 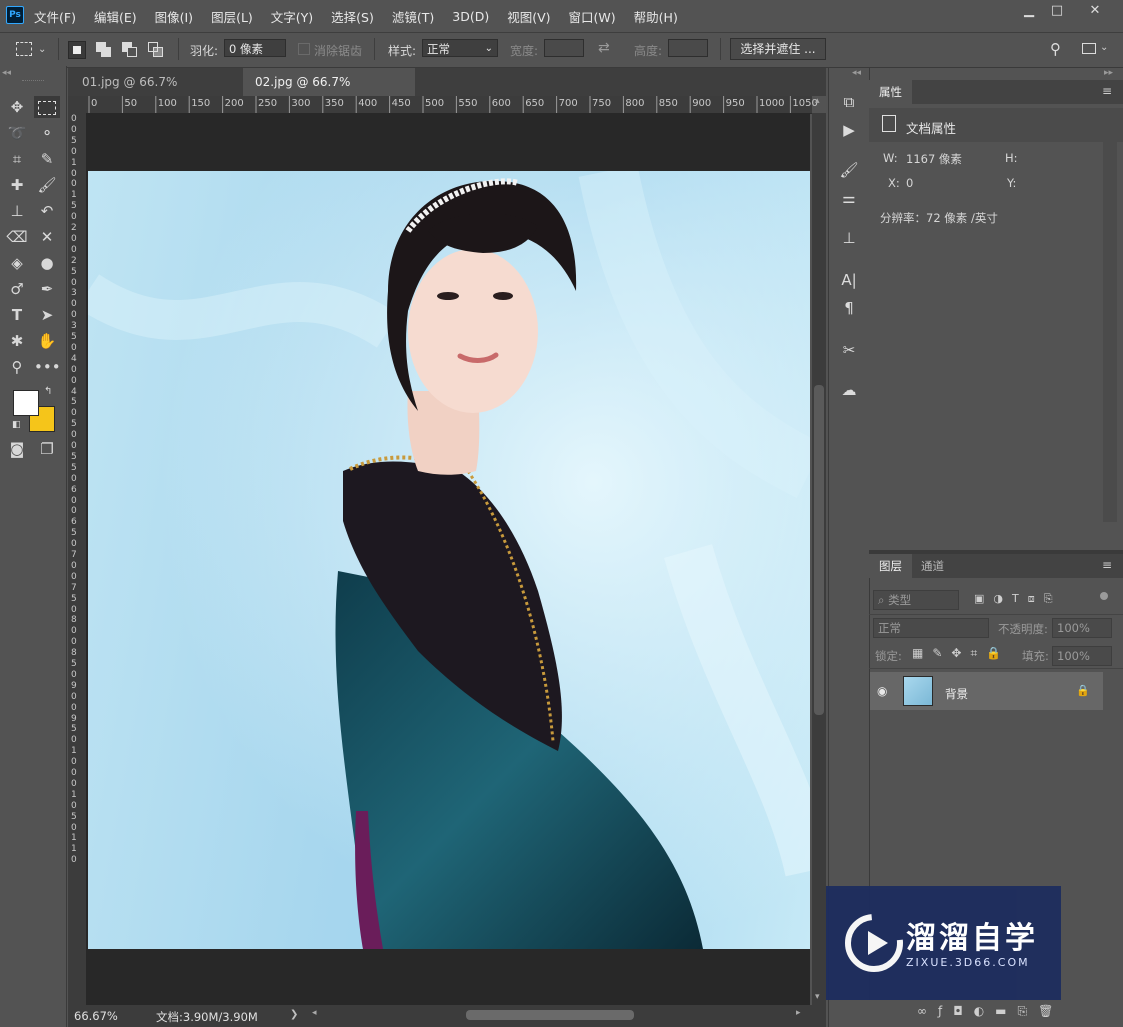 What do you see at coordinates (47, 237) in the screenshot?
I see `background-eraser-tool-icon: ✕` at bounding box center [47, 237].